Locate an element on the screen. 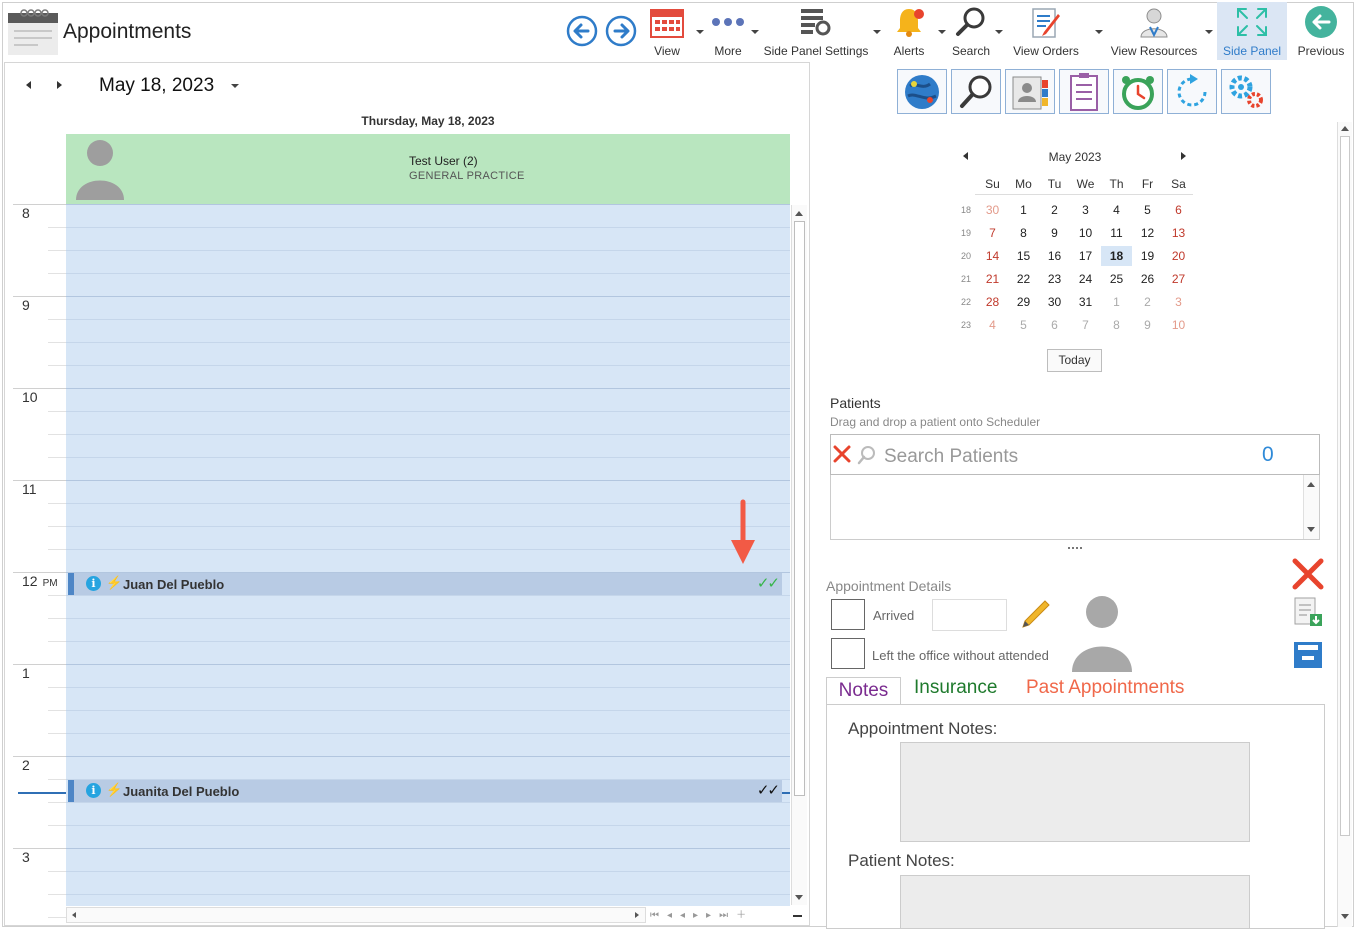 The width and height of the screenshot is (1356, 929). date-selector: May 18, 2023 is located at coordinates (156, 86).